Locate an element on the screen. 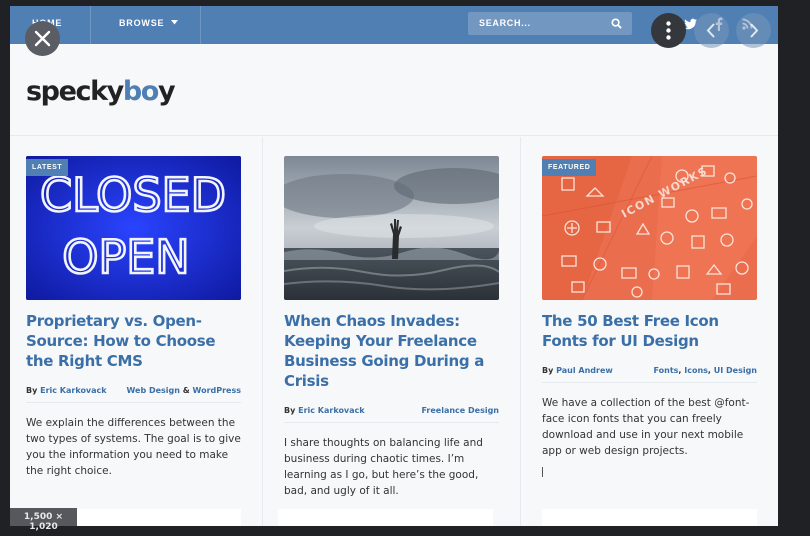  nav-browse-label: BROWSE is located at coordinates (142, 23).